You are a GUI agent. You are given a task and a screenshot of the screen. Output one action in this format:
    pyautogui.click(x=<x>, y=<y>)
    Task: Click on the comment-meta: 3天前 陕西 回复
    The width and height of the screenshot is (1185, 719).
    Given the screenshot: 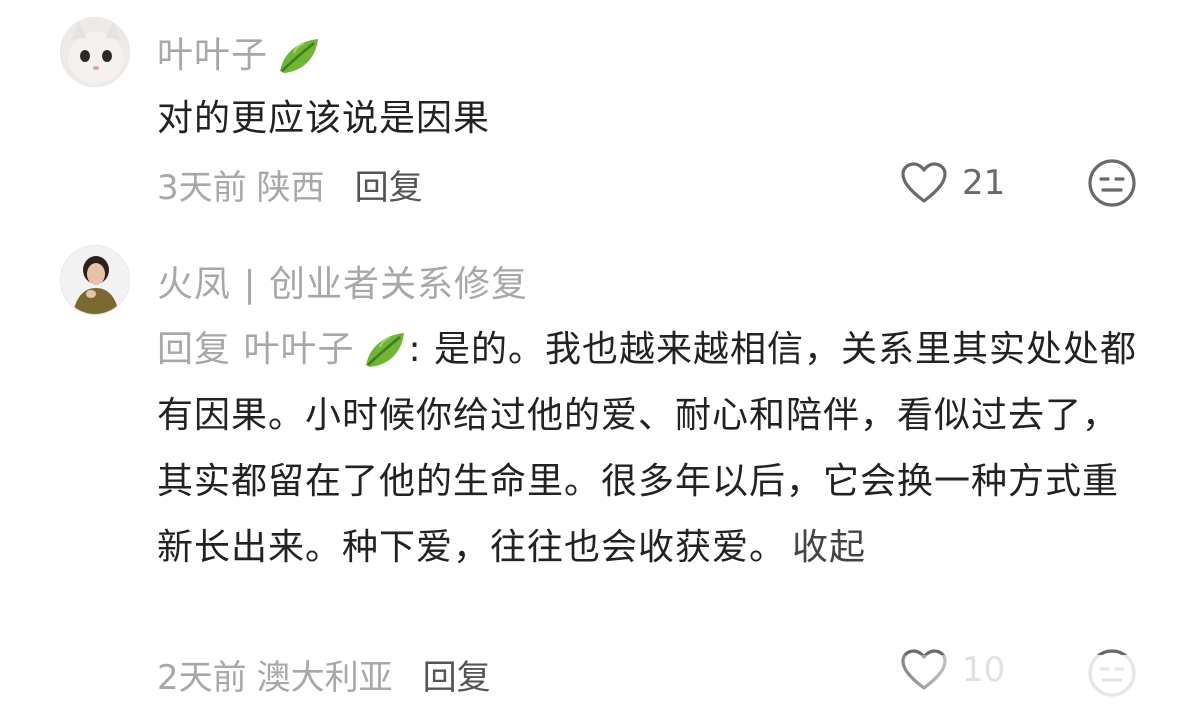 What is the action you would take?
    pyautogui.click(x=290, y=184)
    